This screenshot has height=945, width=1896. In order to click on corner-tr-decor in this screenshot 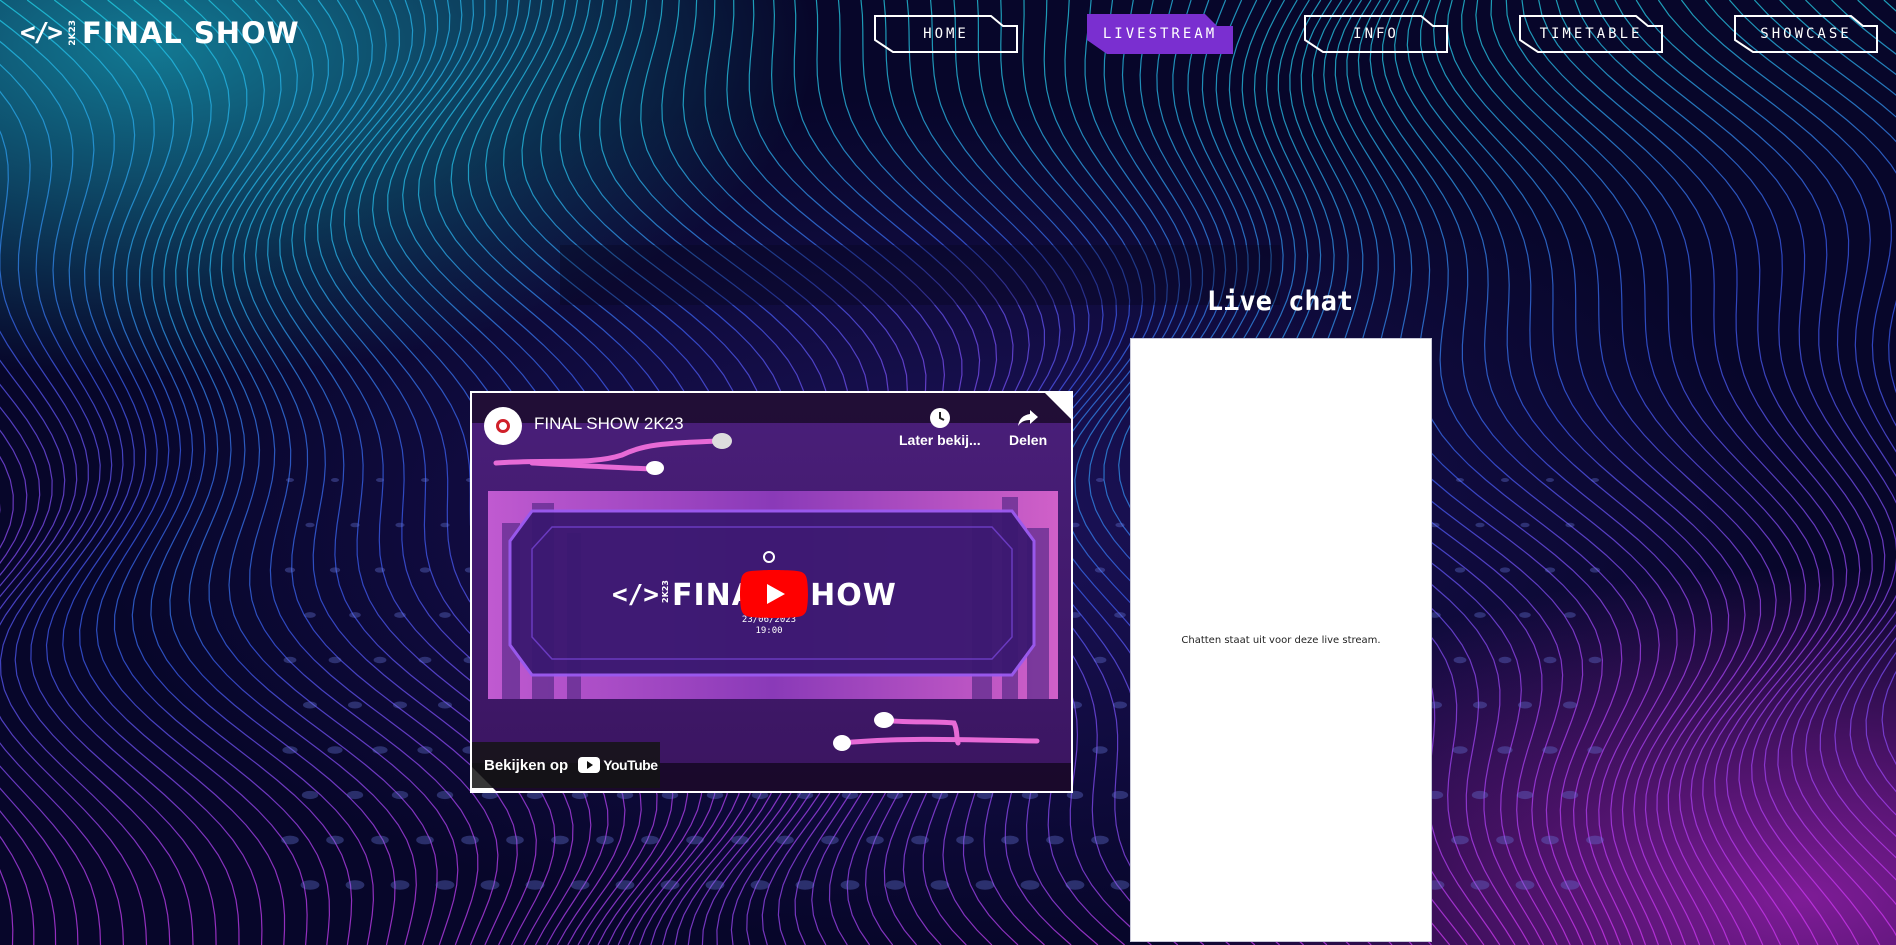, I will do `click(1058, 406)`.